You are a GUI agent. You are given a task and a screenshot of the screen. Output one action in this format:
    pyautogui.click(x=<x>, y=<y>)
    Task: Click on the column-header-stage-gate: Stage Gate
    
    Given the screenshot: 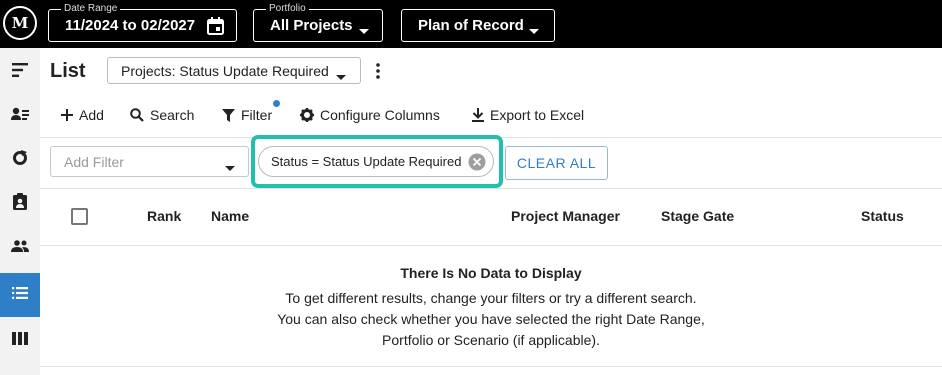 What is the action you would take?
    pyautogui.click(x=697, y=216)
    